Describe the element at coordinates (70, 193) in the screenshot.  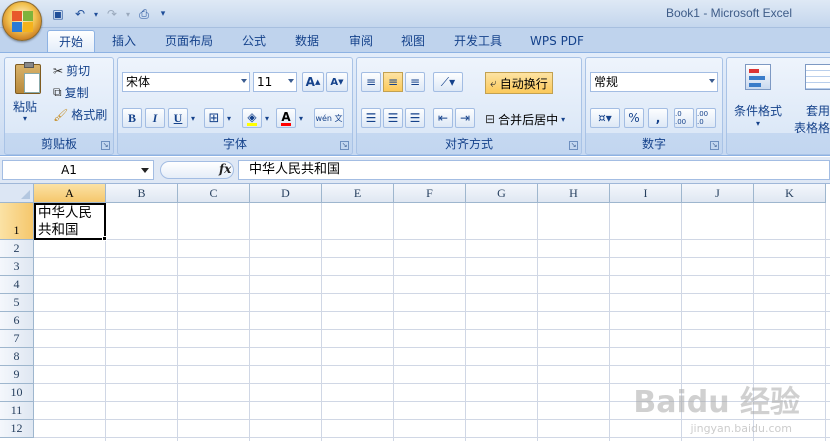
I see `column-header-a: A` at that location.